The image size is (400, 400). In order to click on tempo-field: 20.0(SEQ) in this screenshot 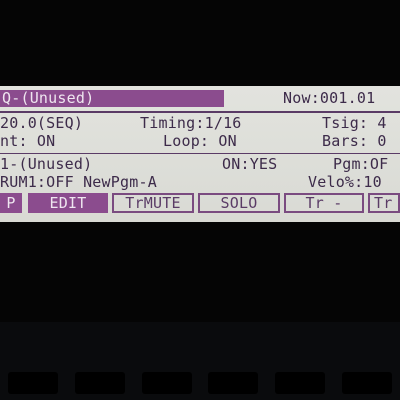, I will do `click(41, 123)`.